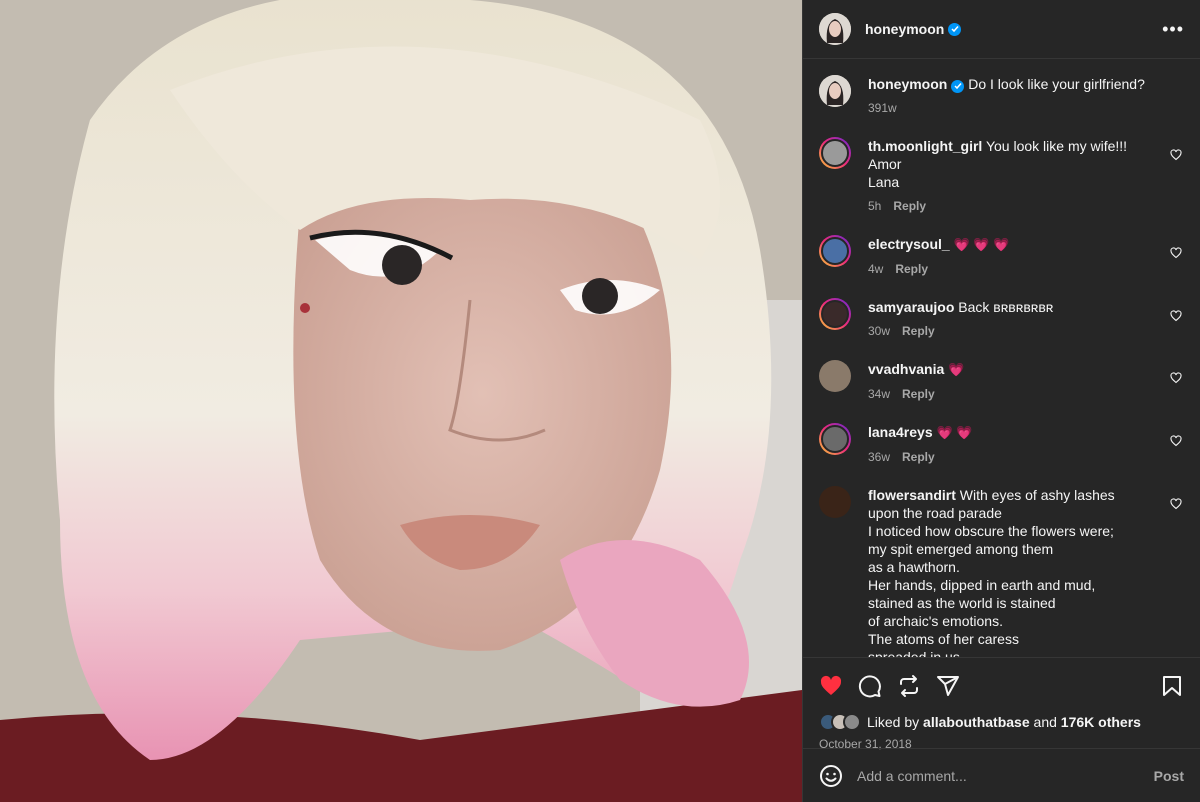  Describe the element at coordinates (909, 244) in the screenshot. I see `commenter-username: electrysoul_` at that location.